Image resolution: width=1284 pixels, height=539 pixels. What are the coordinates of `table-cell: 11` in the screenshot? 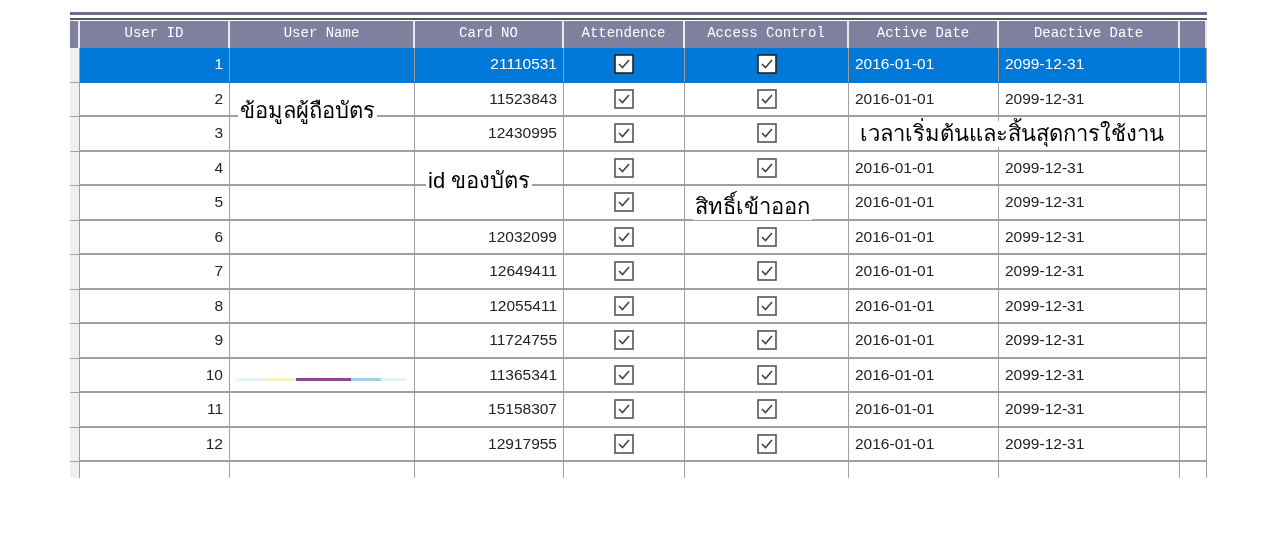 It's located at (155, 410).